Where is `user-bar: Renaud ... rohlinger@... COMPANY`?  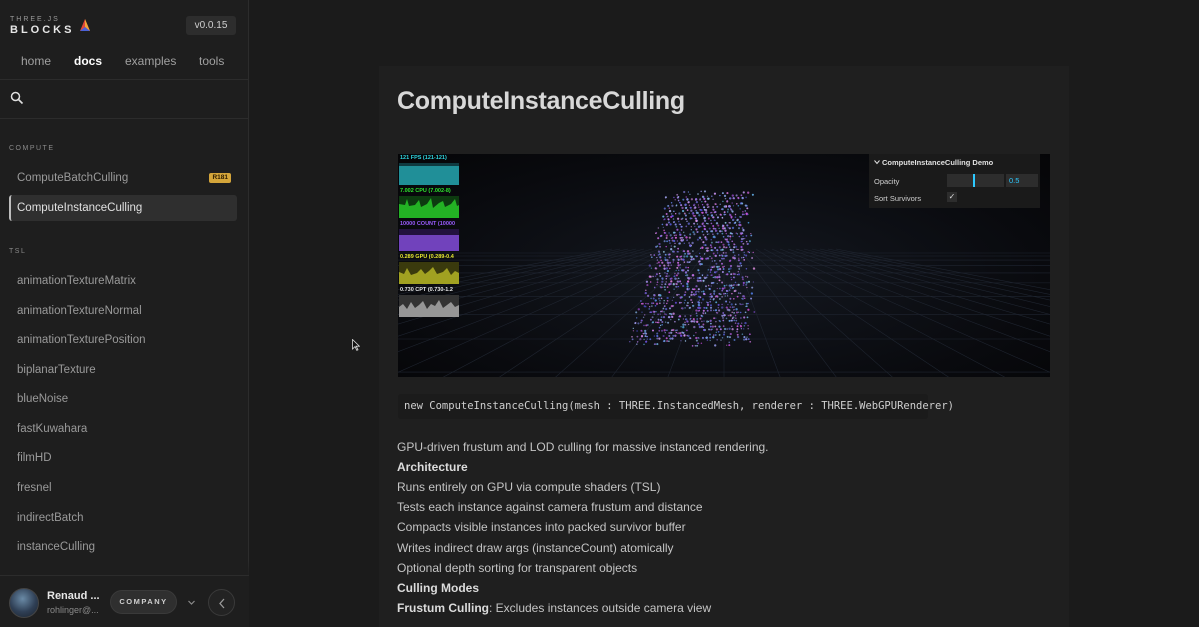 user-bar: Renaud ... rohlinger@... COMPANY is located at coordinates (124, 601).